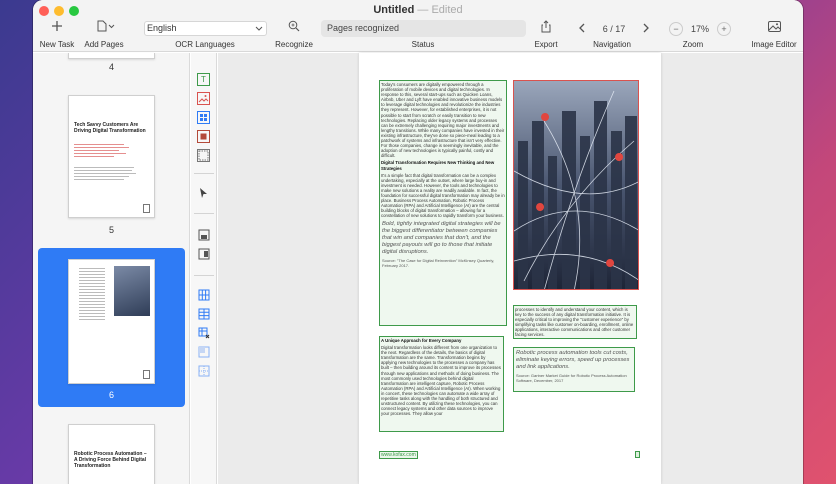  I want to click on merge-cells-icon, so click(203, 352).